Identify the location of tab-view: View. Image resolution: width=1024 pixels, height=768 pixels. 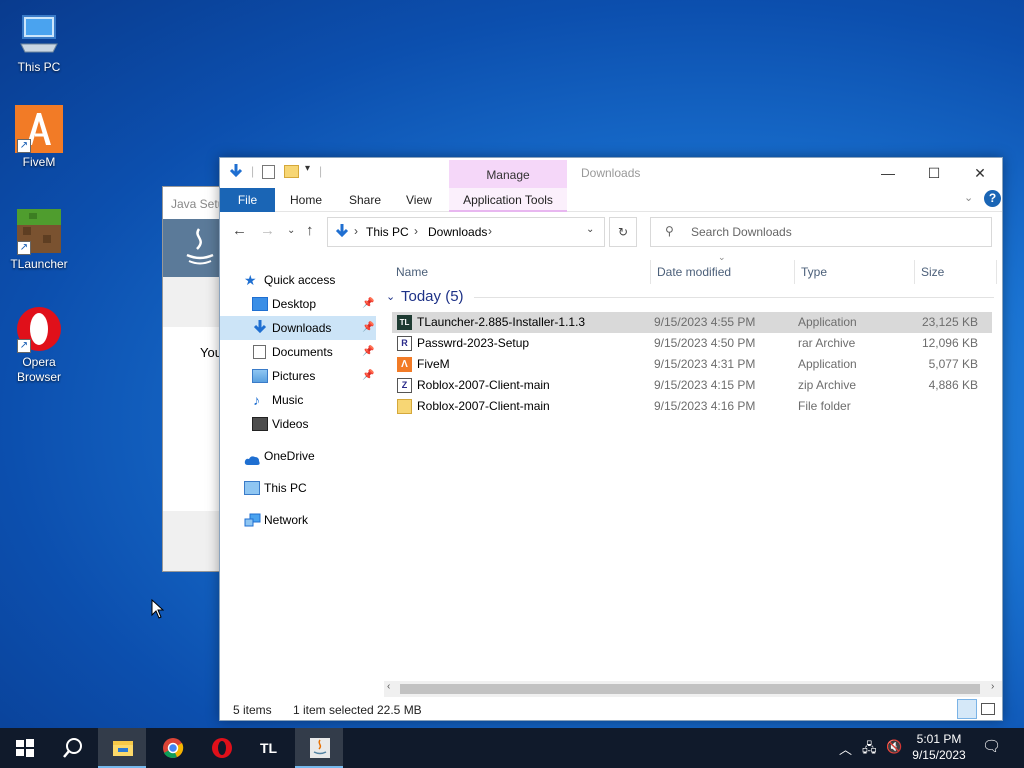
(419, 200).